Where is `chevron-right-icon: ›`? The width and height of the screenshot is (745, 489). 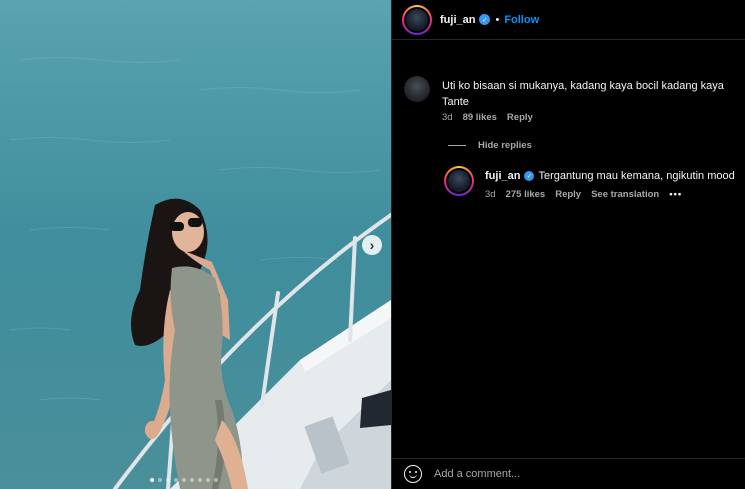
chevron-right-icon: › is located at coordinates (372, 245).